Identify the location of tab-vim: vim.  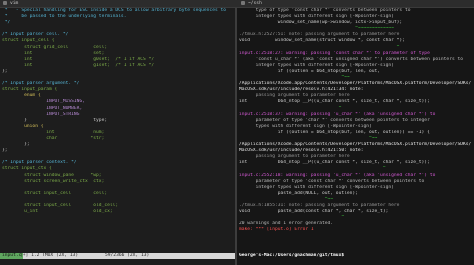
(118, 3).